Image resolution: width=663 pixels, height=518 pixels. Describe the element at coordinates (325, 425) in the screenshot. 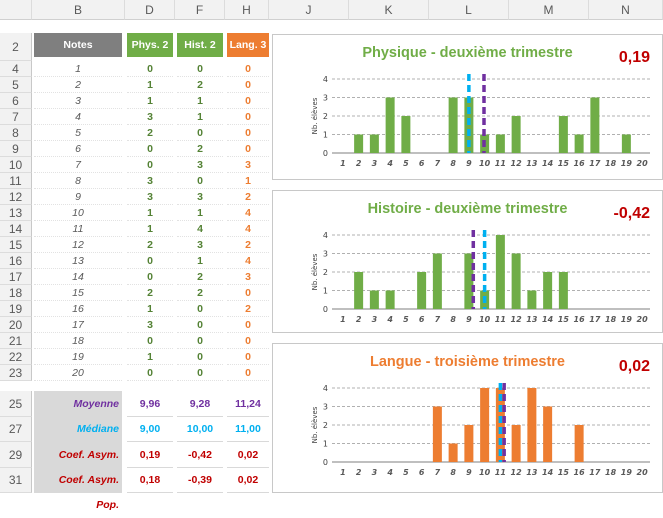

I see `y-tick-label: 2` at that location.